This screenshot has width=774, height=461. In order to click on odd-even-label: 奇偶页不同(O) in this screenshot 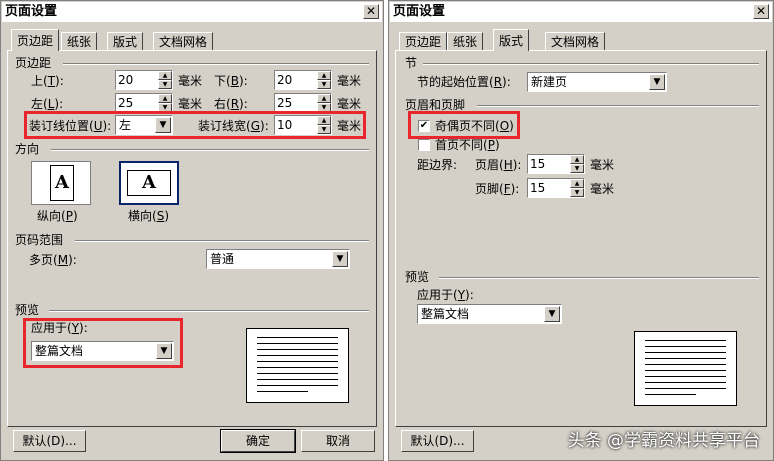, I will do `click(474, 126)`.